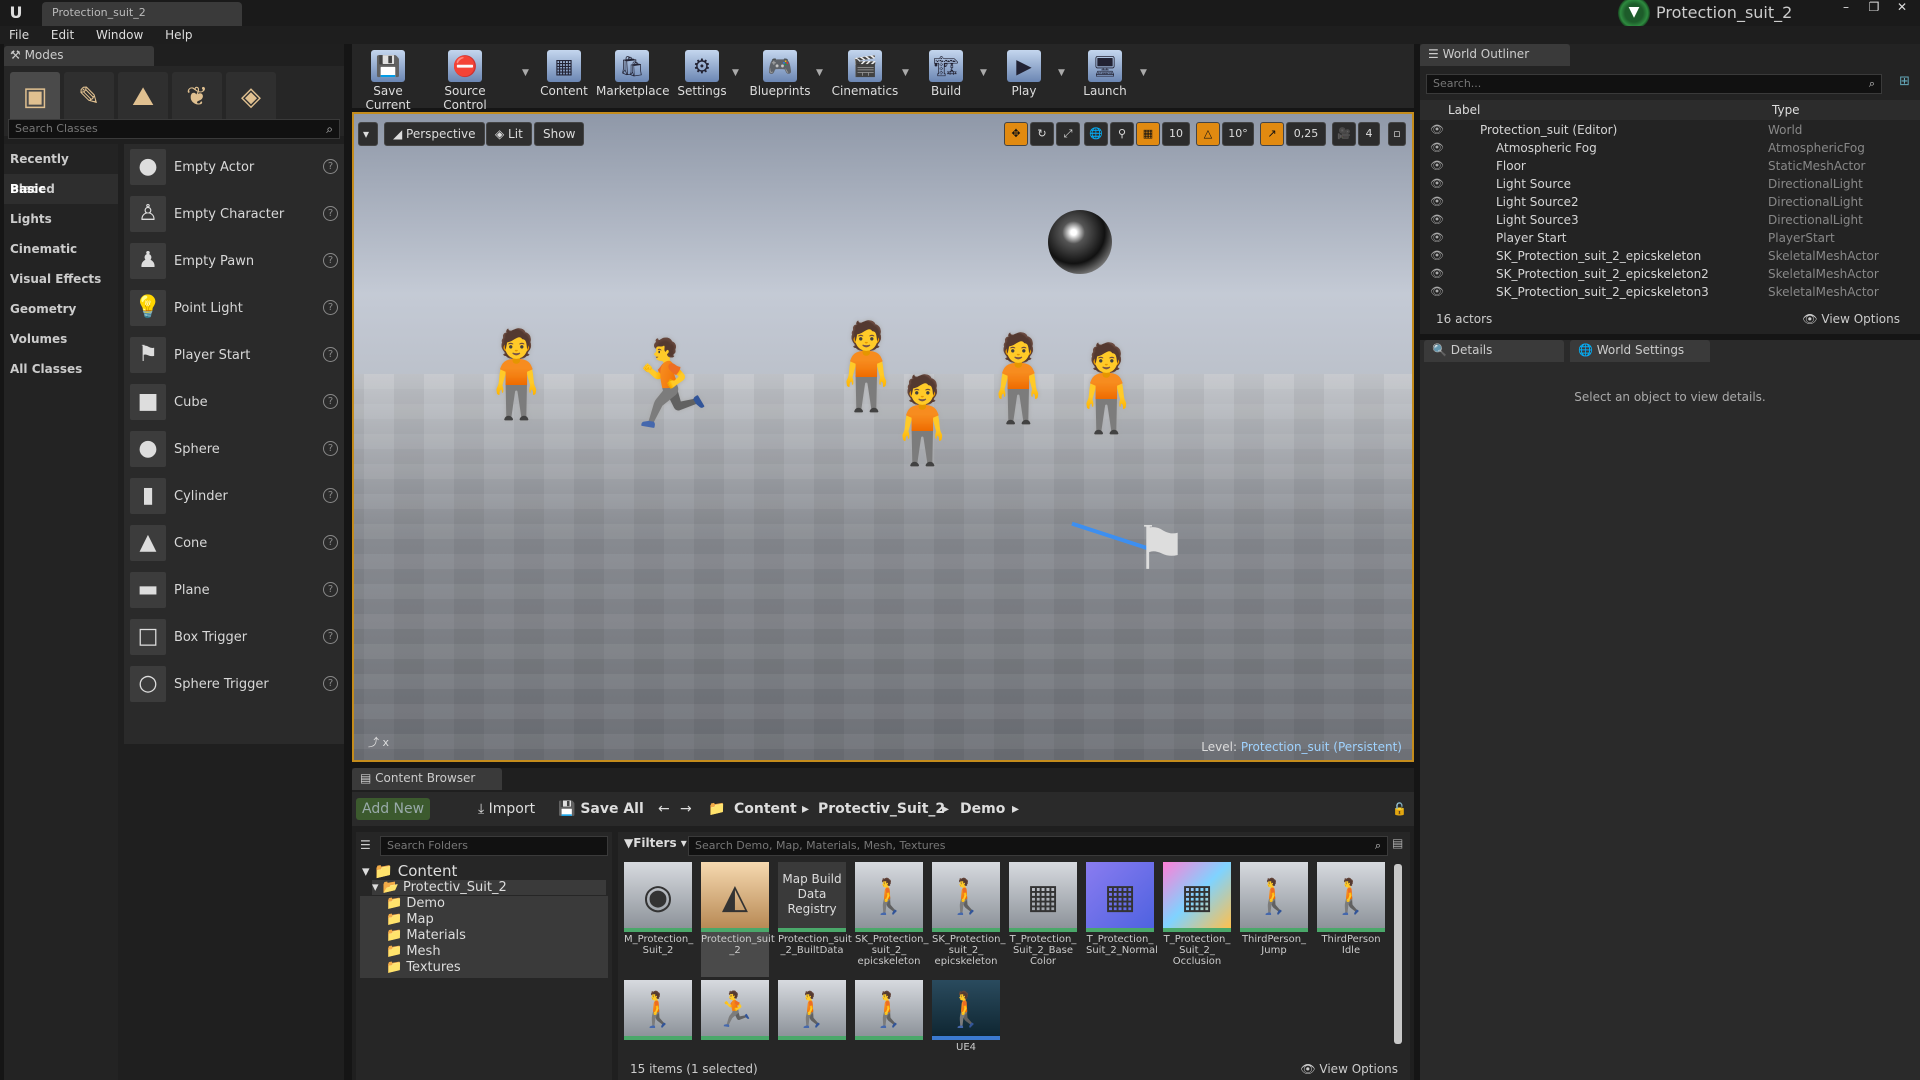 The image size is (1920, 1080). I want to click on outliner-row: 👁 Atmospheric Fog AtmosphericFog, so click(1660, 149).